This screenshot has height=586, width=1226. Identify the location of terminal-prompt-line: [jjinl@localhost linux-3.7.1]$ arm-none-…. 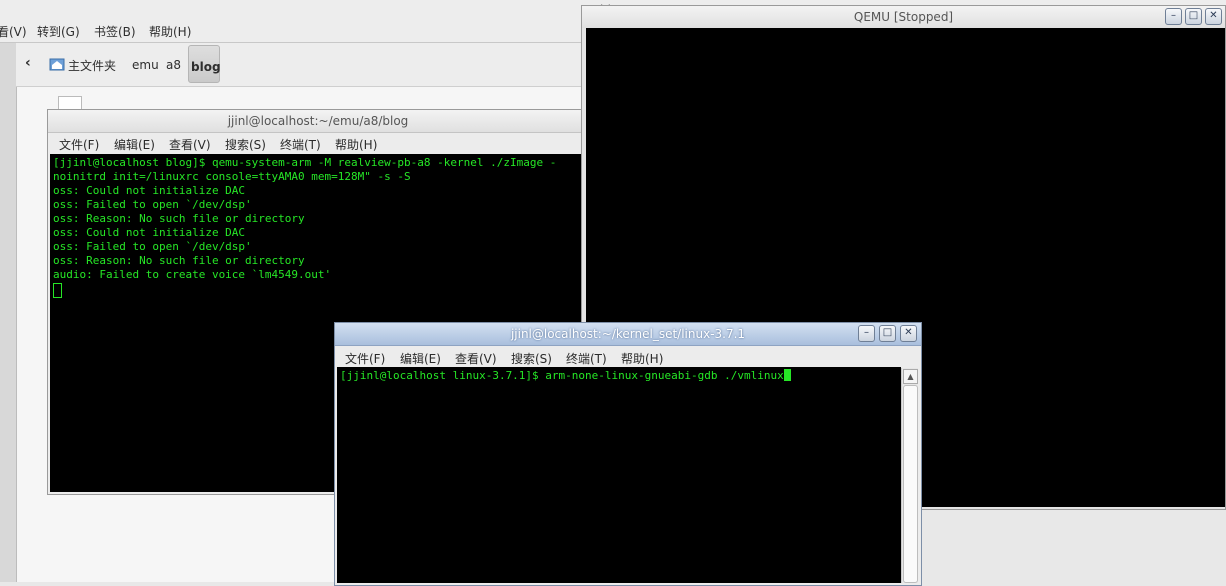
(562, 375).